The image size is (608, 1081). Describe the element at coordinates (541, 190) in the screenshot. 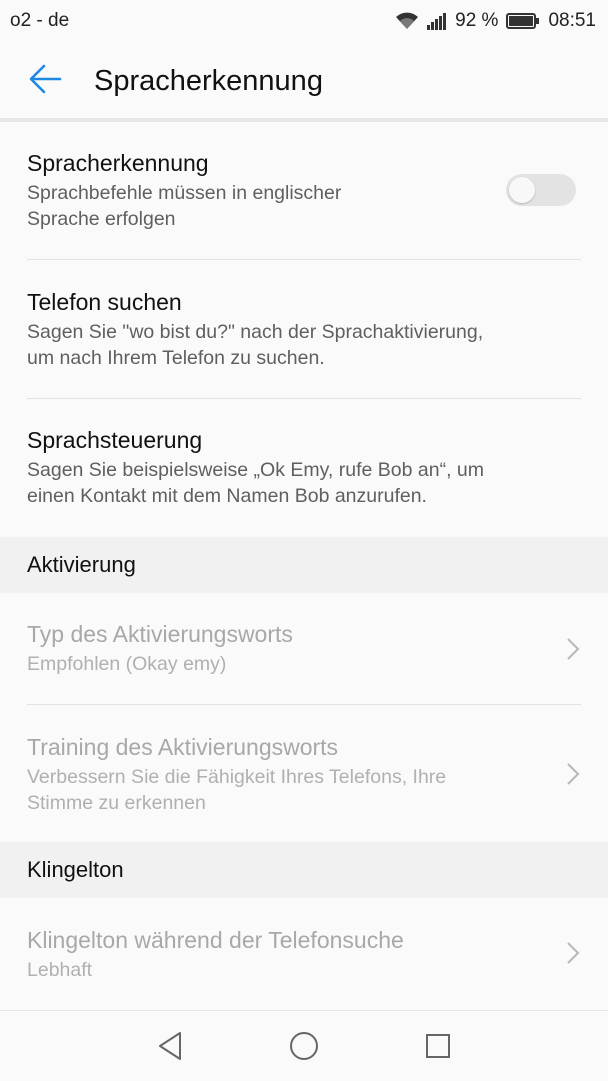

I see `voice-recognition-toggle` at that location.